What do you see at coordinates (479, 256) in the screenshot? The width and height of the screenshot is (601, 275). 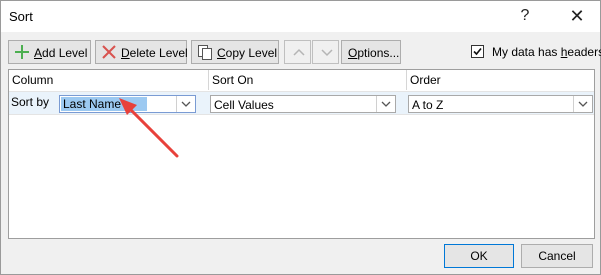 I see `ok-button: OK` at bounding box center [479, 256].